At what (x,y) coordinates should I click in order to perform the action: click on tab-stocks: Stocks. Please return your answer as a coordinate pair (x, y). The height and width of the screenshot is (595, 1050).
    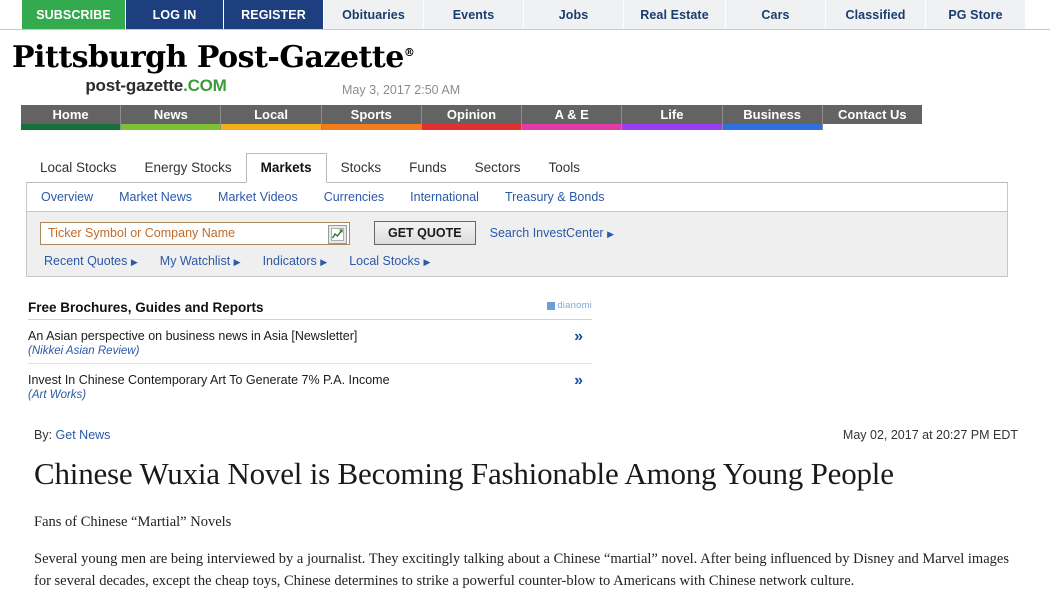
    Looking at the image, I should click on (361, 168).